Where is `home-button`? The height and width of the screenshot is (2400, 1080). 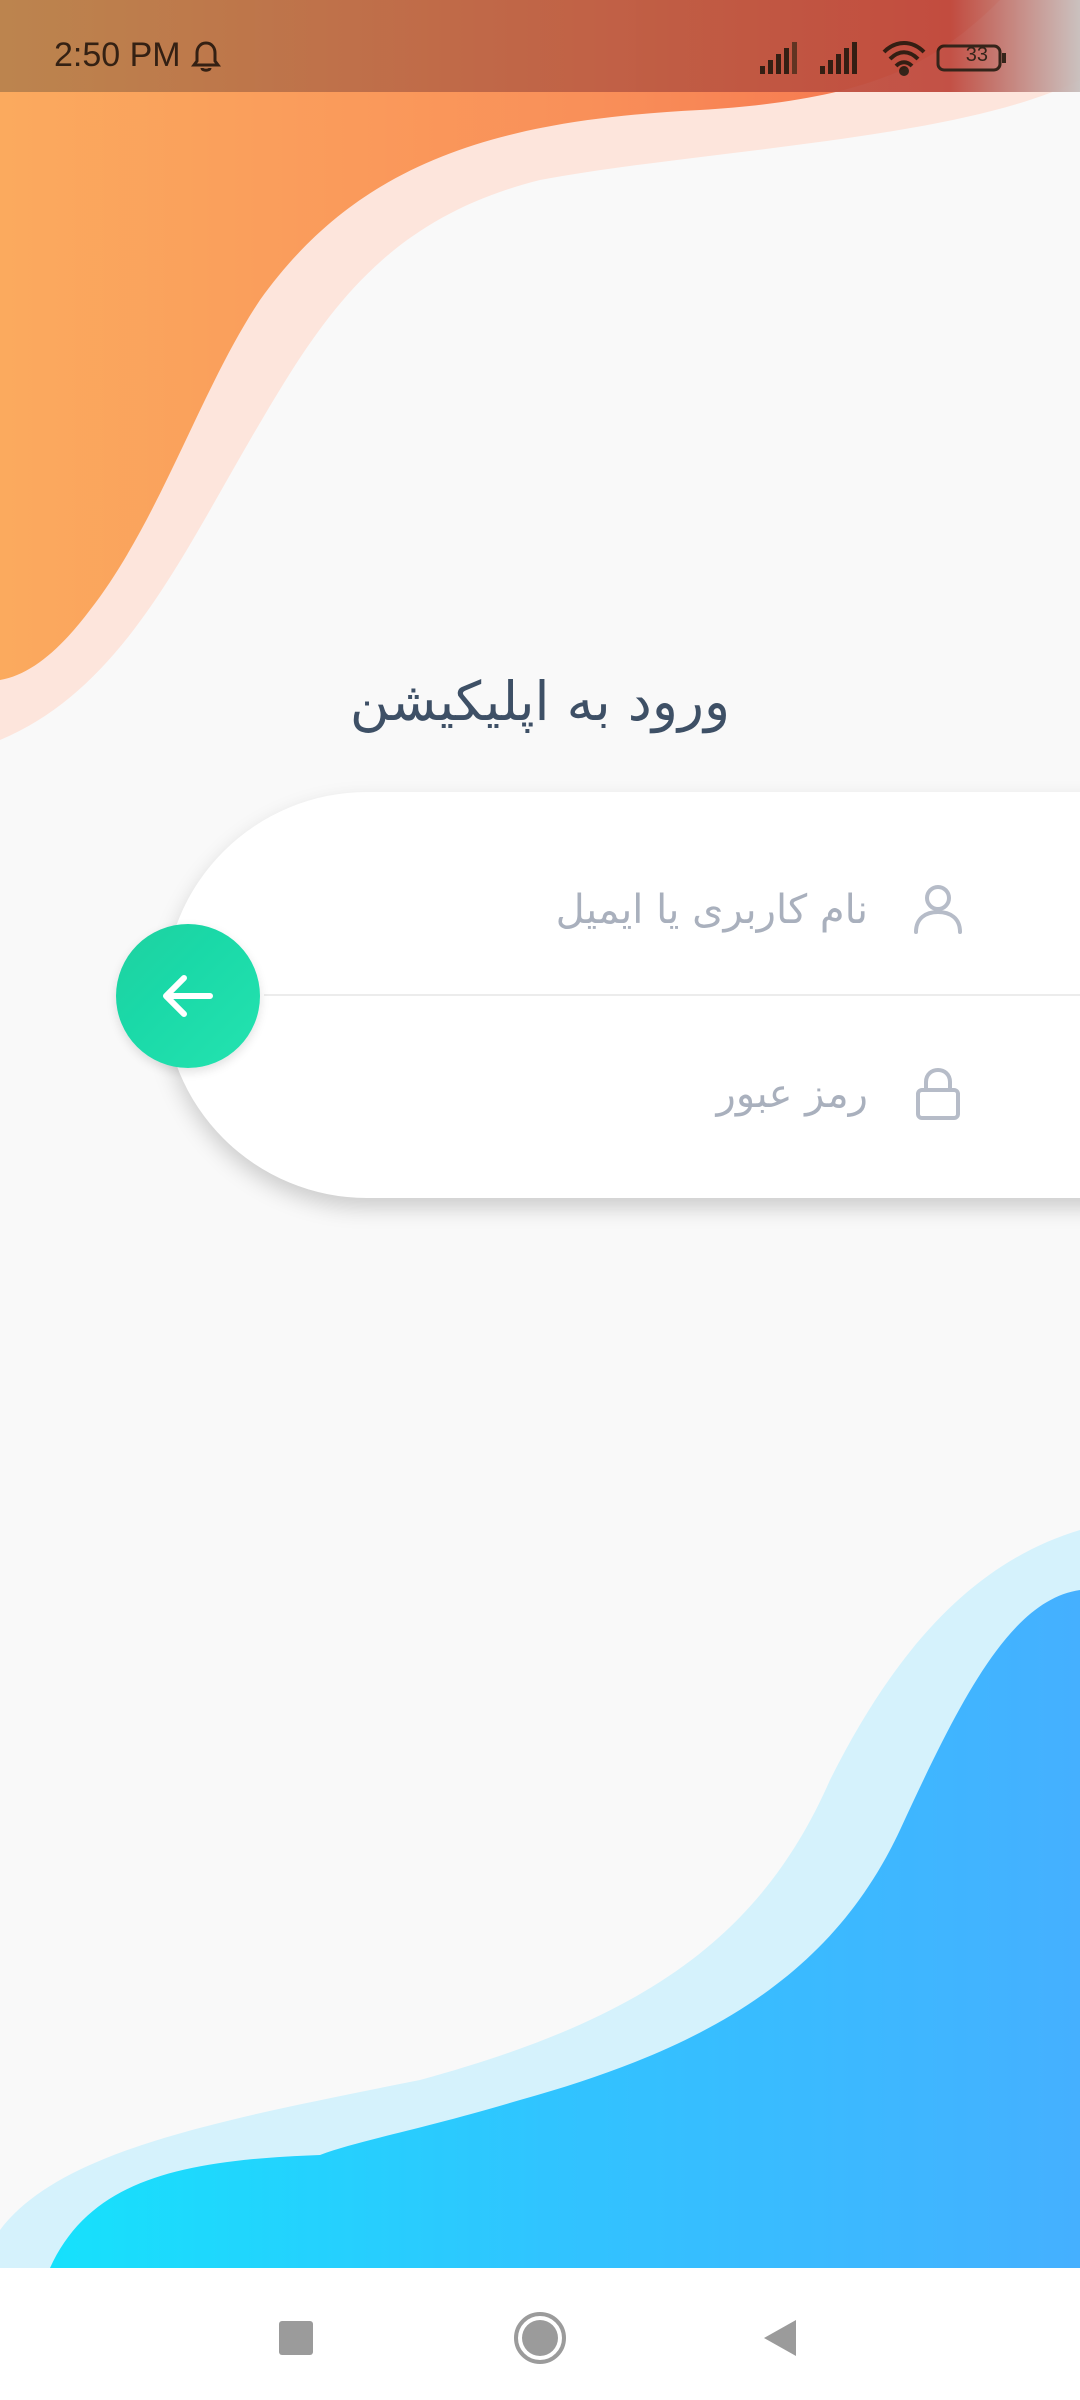
home-button is located at coordinates (540, 2338).